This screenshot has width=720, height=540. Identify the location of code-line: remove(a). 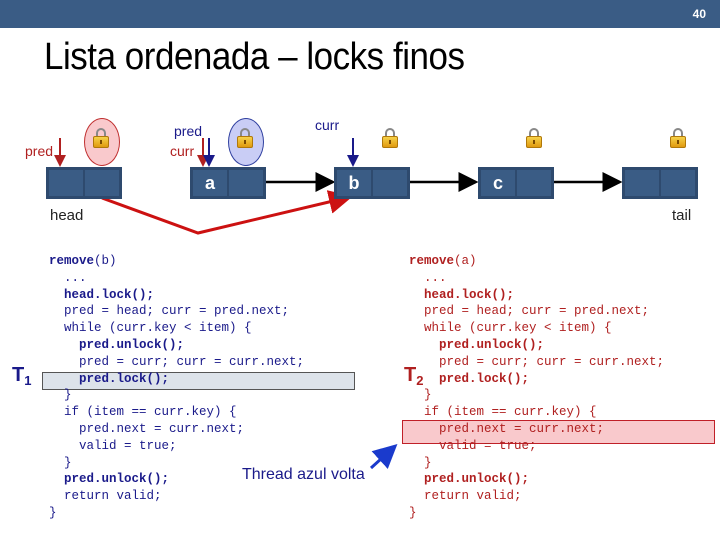
(536, 261).